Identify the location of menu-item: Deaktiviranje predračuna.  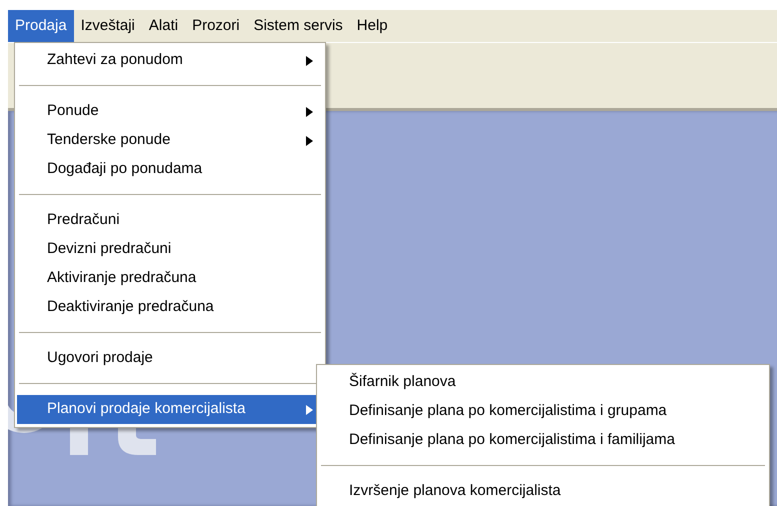
(170, 307).